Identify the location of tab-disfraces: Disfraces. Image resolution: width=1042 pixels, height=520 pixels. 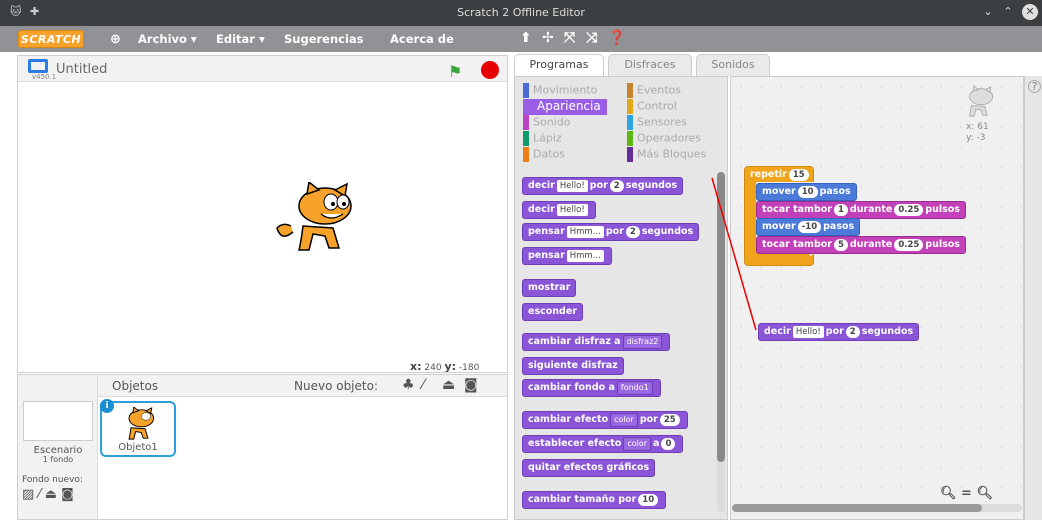
(650, 65).